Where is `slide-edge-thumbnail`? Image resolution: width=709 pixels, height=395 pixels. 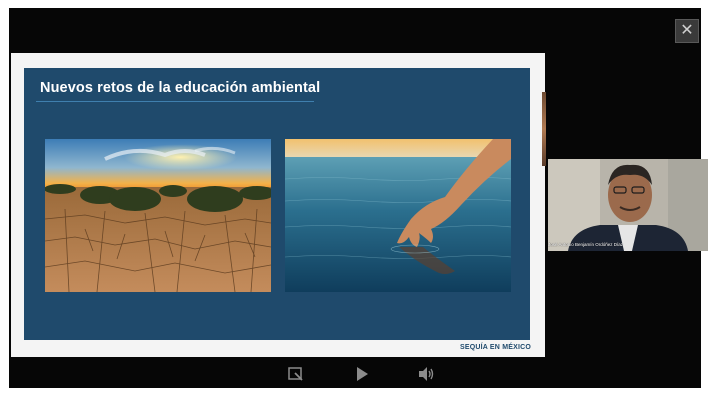 slide-edge-thumbnail is located at coordinates (544, 129).